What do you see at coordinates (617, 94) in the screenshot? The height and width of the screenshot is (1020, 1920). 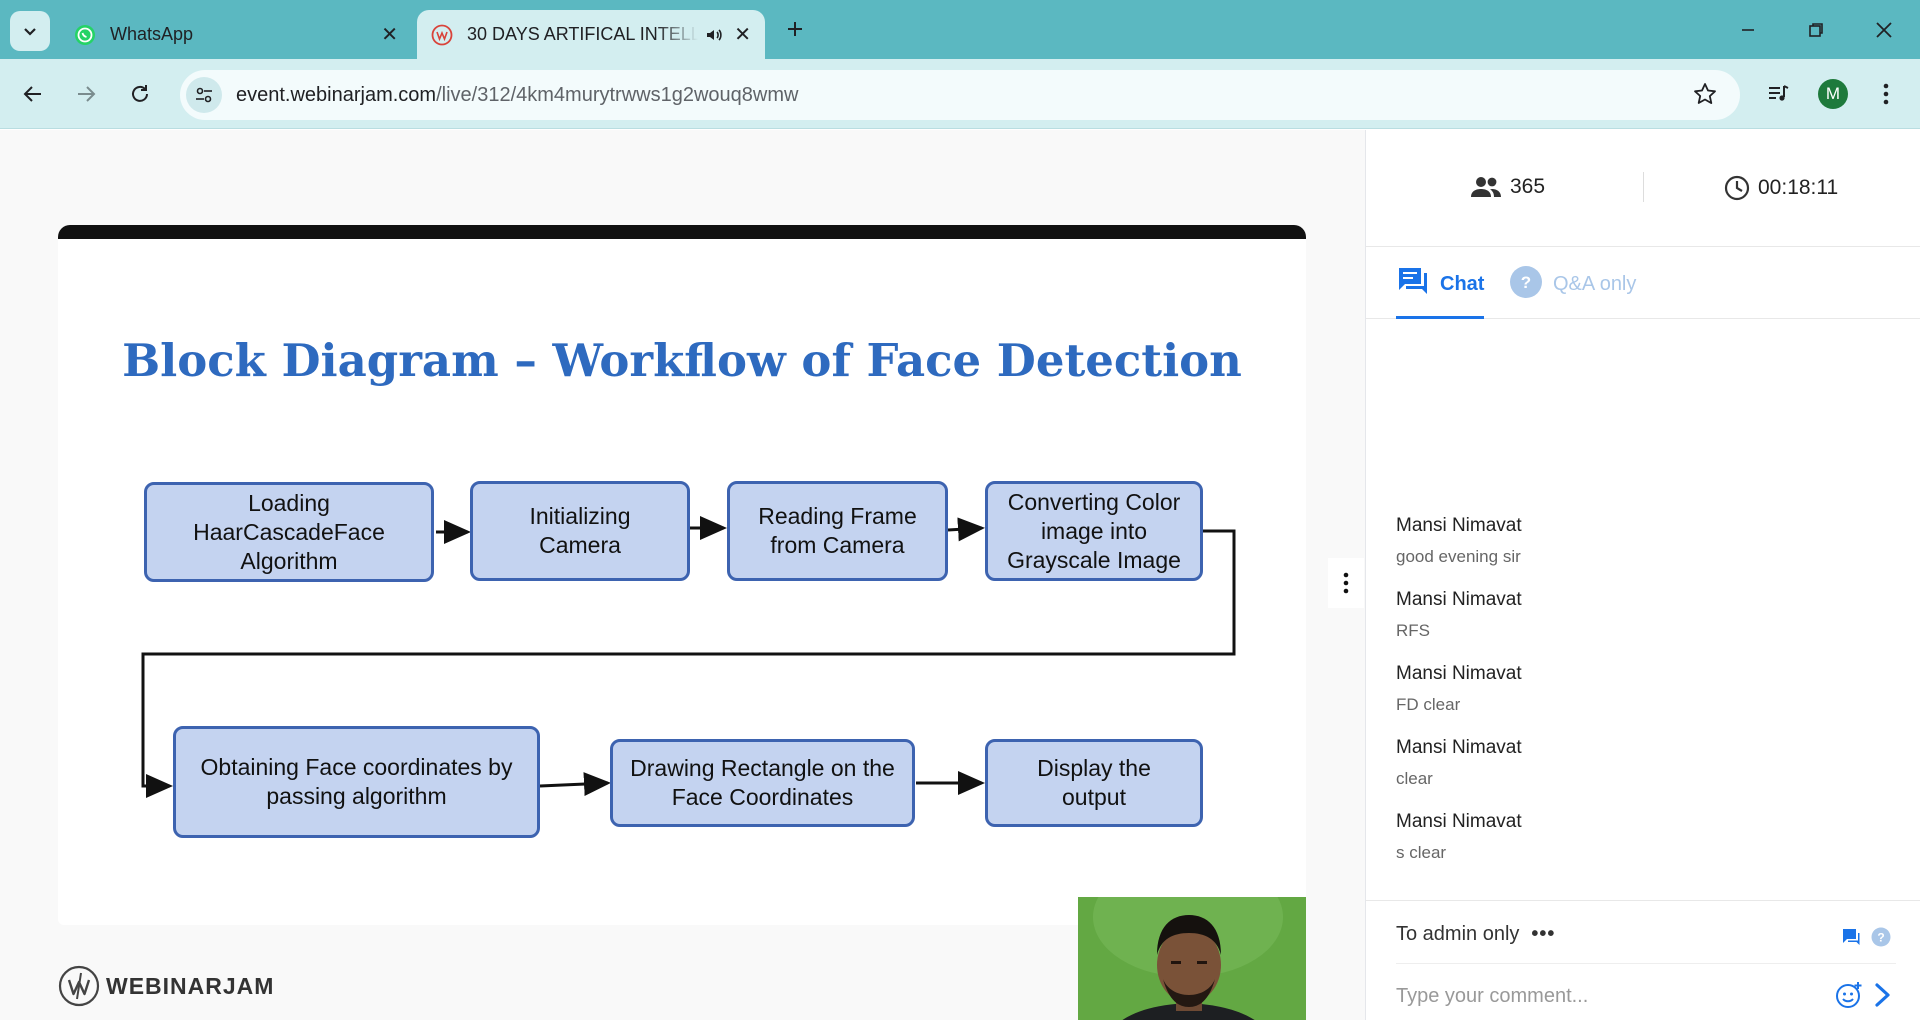 I see `url-path: /live/312/4km4murytrwws1g2wouq8wmw` at bounding box center [617, 94].